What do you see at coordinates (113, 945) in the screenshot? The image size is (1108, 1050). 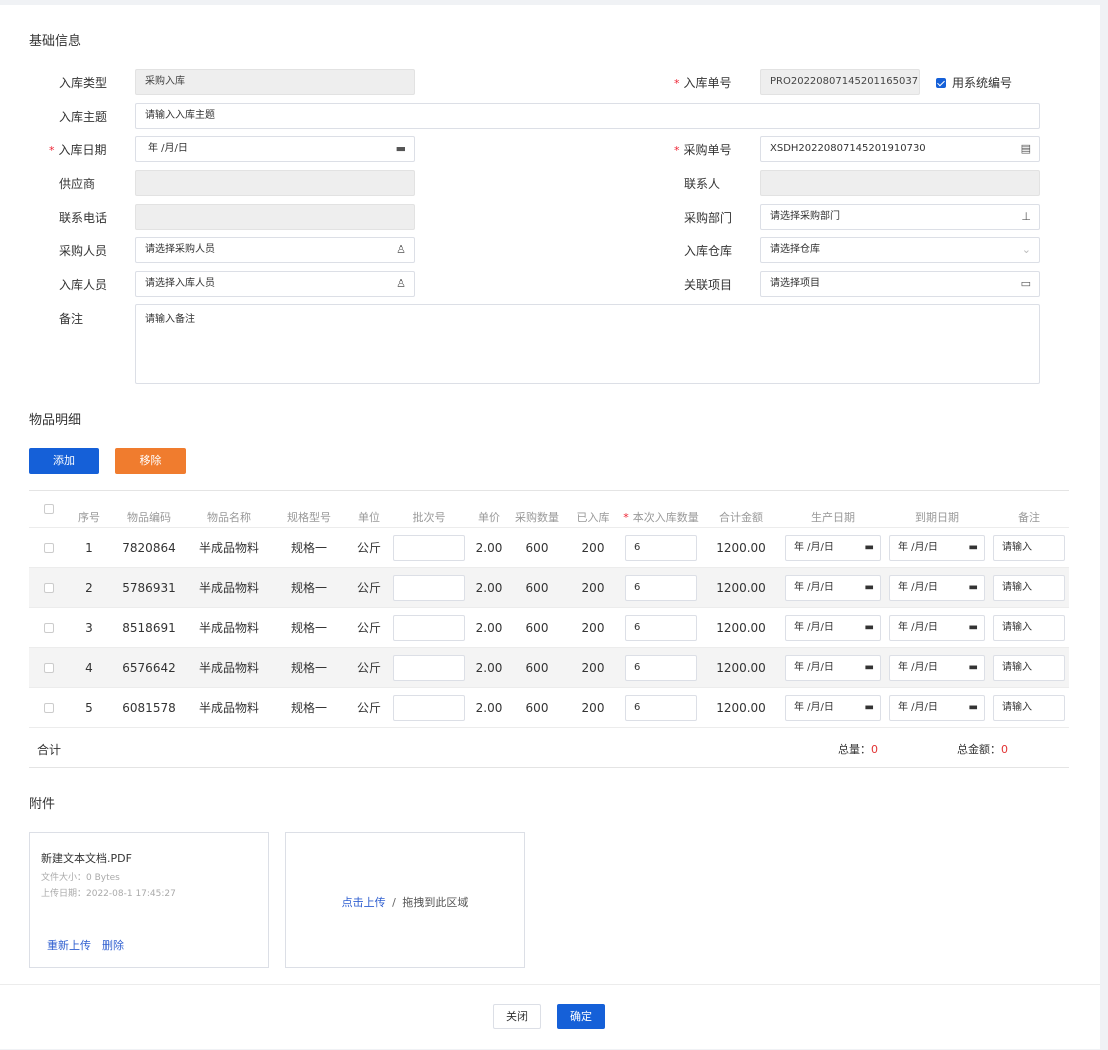 I see `delete-link: 删除` at bounding box center [113, 945].